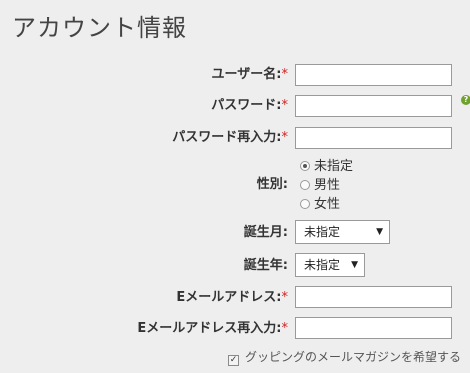 The width and height of the screenshot is (470, 373). What do you see at coordinates (373, 75) in the screenshot?
I see `username-input` at bounding box center [373, 75].